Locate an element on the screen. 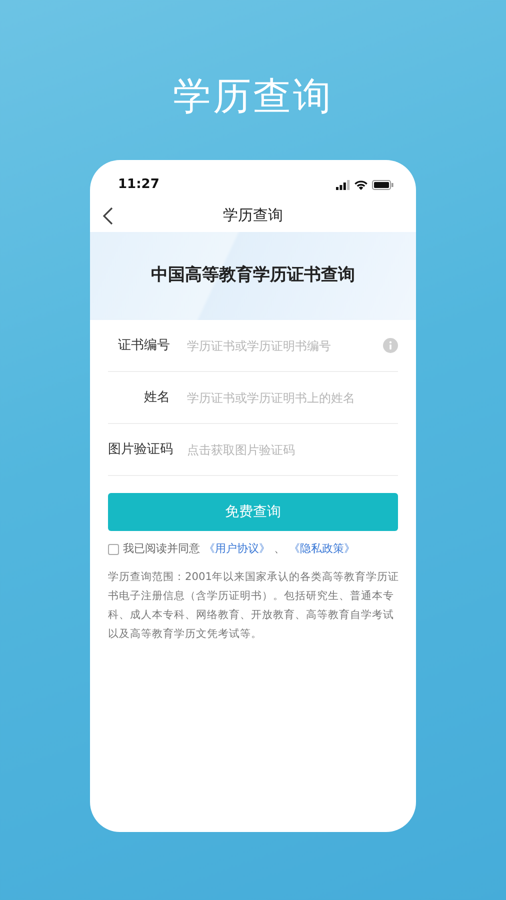 This screenshot has height=900, width=506. description-text: 学历查询范围：2001年以来国家承认的各类高等教育学历证书电子注册信息（含学历证明书）。包括研究生、普通本专科、成人本专科、网络教育、开放教育、高等教育自学考试以及高等教育学历文凭考试等。 is located at coordinates (254, 606).